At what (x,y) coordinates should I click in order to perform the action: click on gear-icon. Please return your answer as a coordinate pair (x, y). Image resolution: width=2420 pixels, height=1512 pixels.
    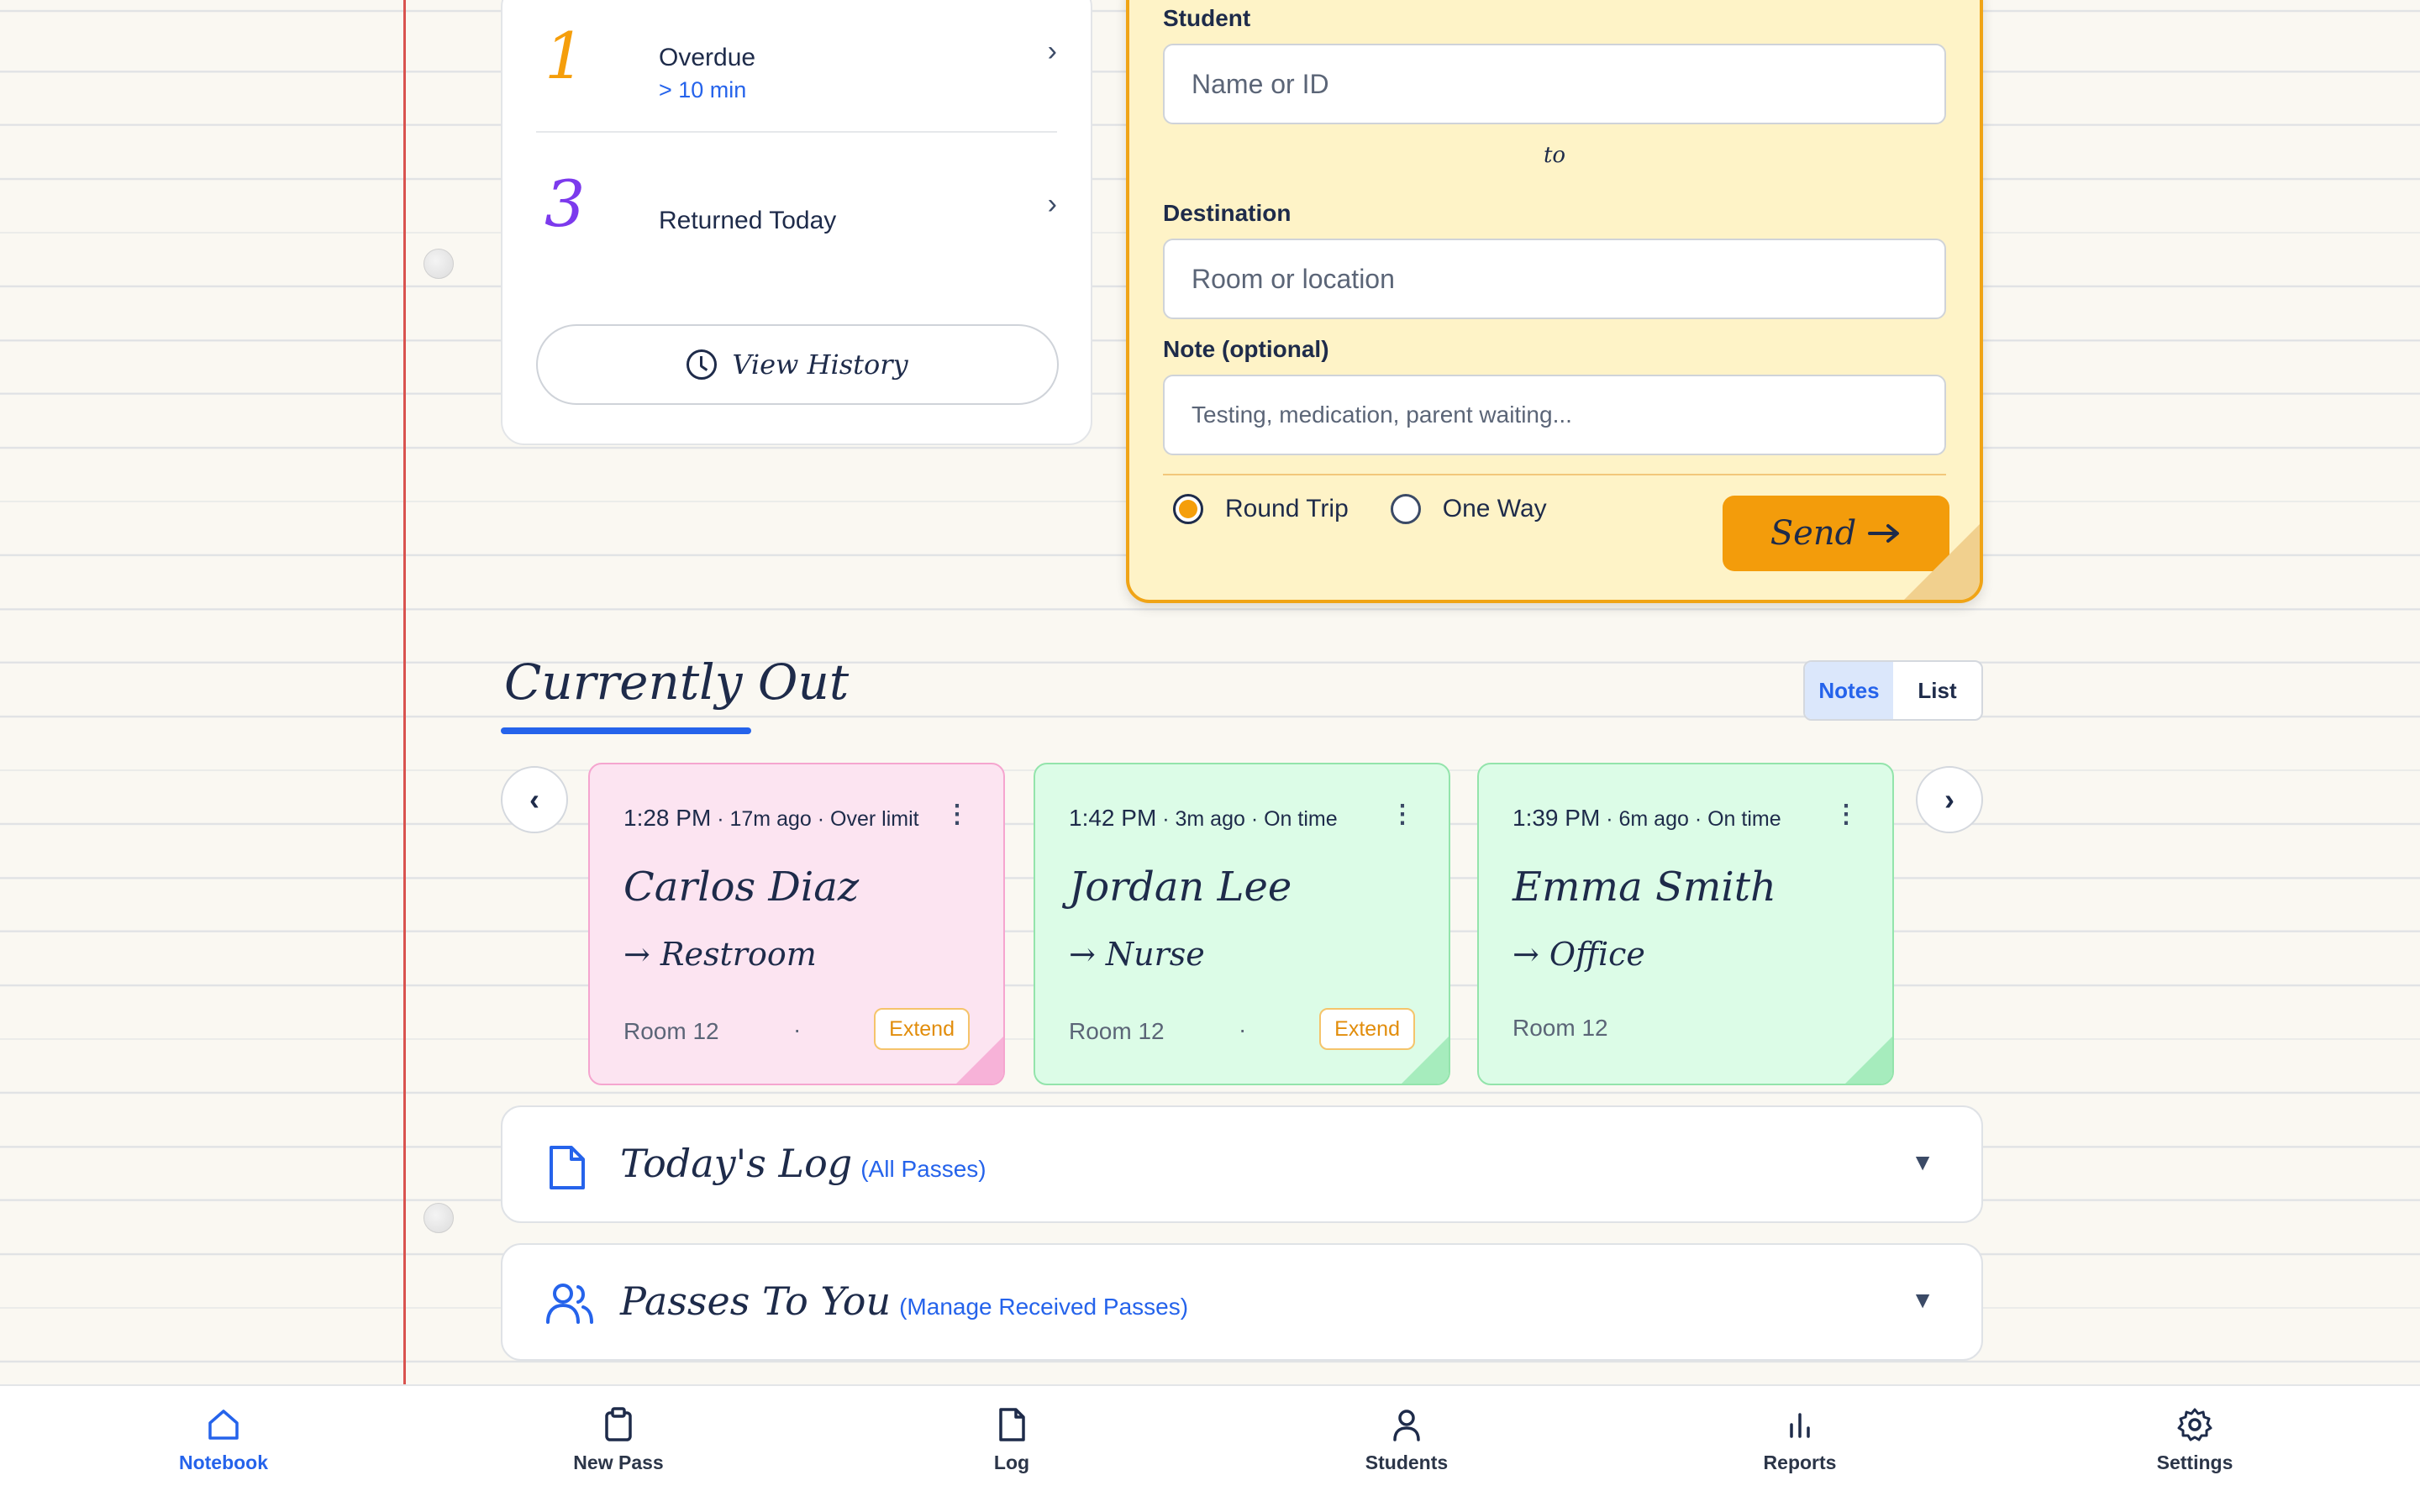
    Looking at the image, I should click on (2194, 1424).